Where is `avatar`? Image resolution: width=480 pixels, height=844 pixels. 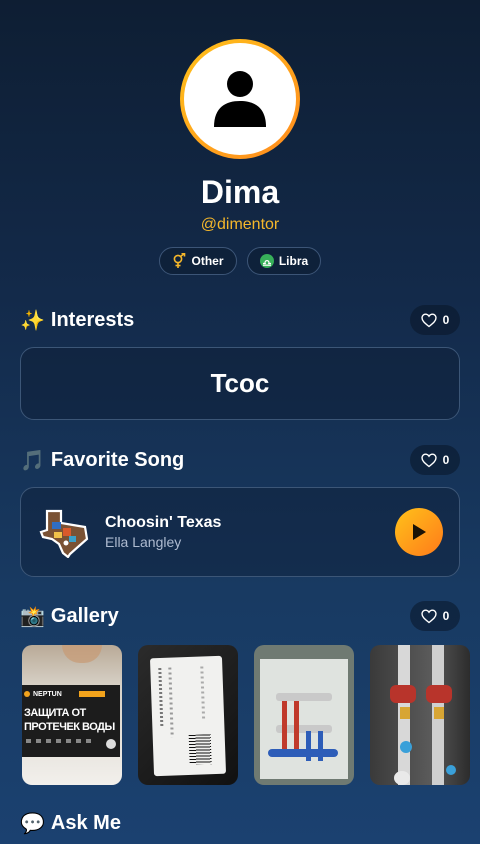
avatar is located at coordinates (240, 99).